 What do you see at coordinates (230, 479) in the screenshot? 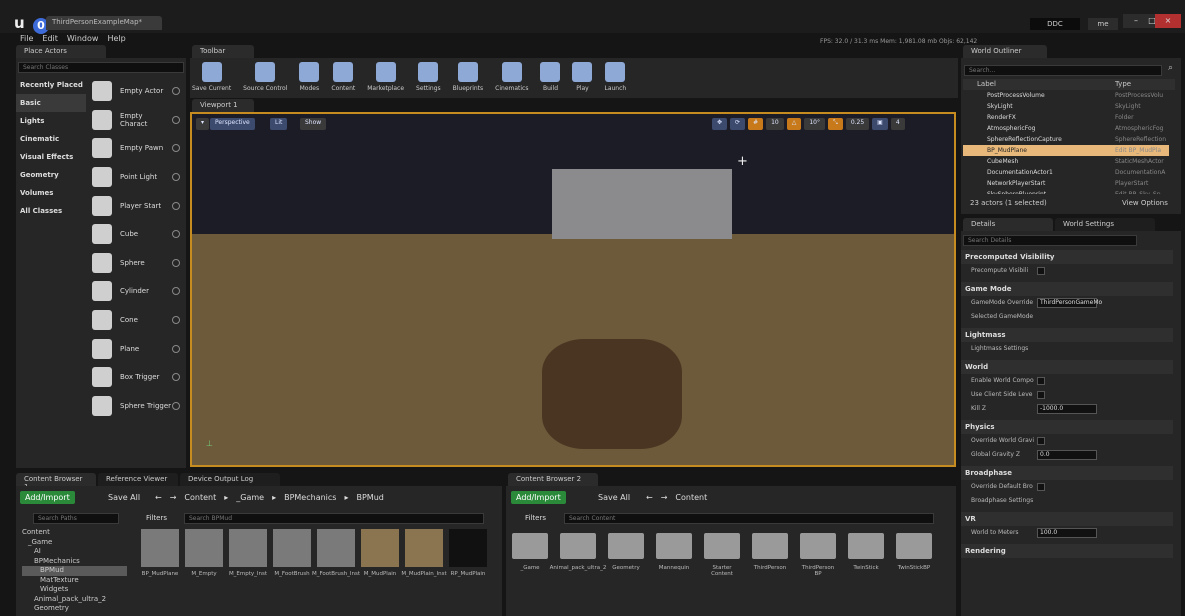
I see `device-output-log-tab: Device Output Log` at bounding box center [230, 479].